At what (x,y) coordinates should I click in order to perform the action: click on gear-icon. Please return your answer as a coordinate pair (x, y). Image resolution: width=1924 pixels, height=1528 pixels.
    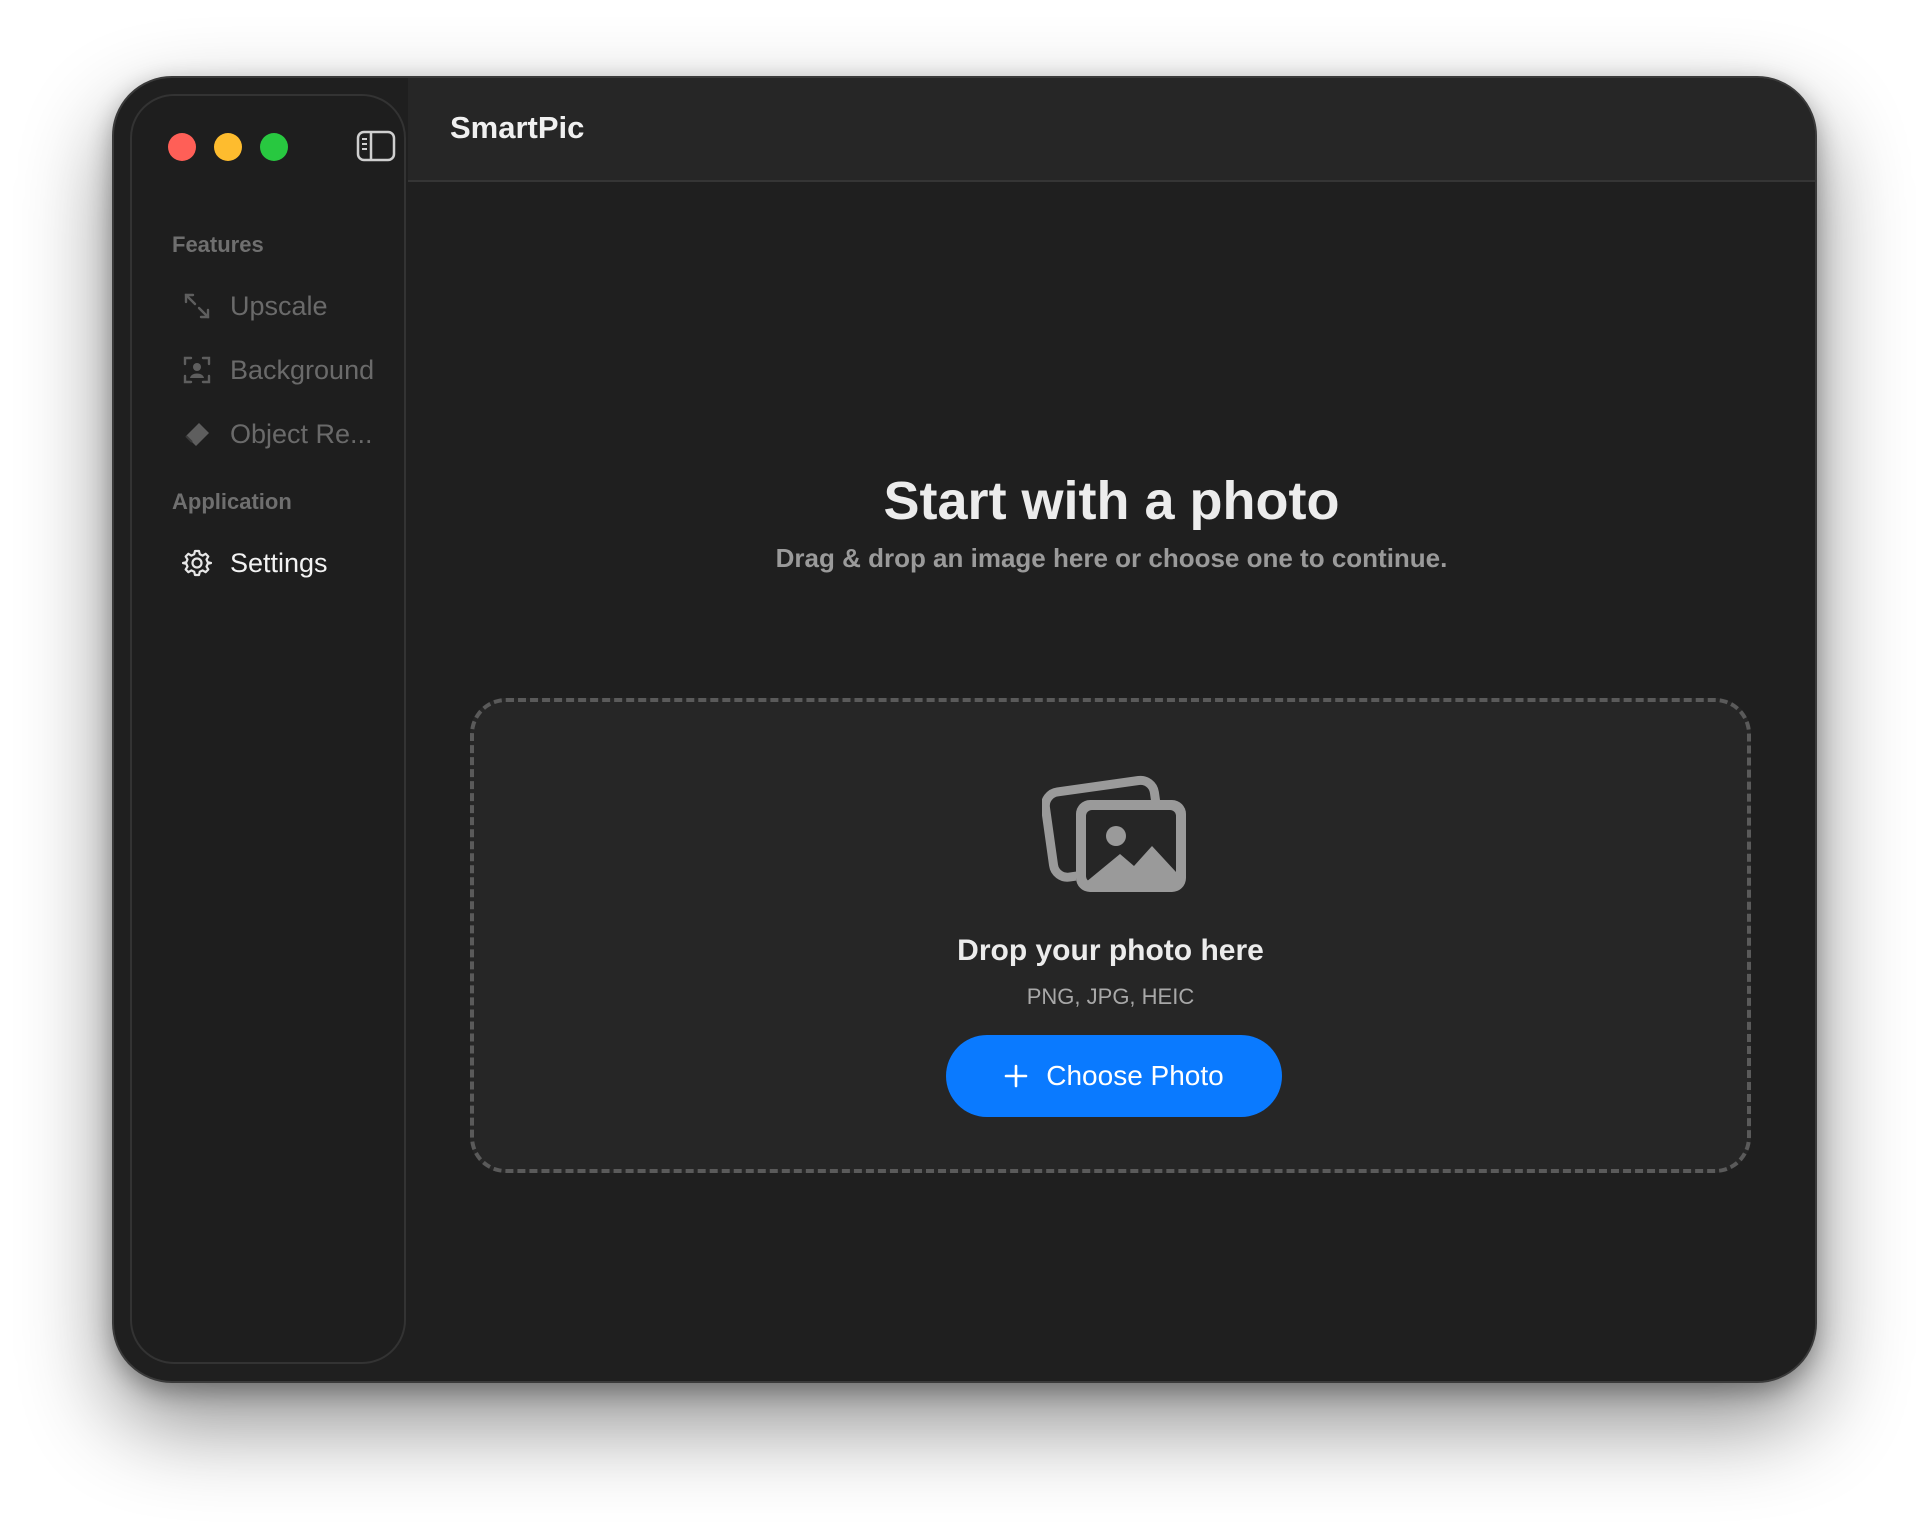
    Looking at the image, I should click on (197, 563).